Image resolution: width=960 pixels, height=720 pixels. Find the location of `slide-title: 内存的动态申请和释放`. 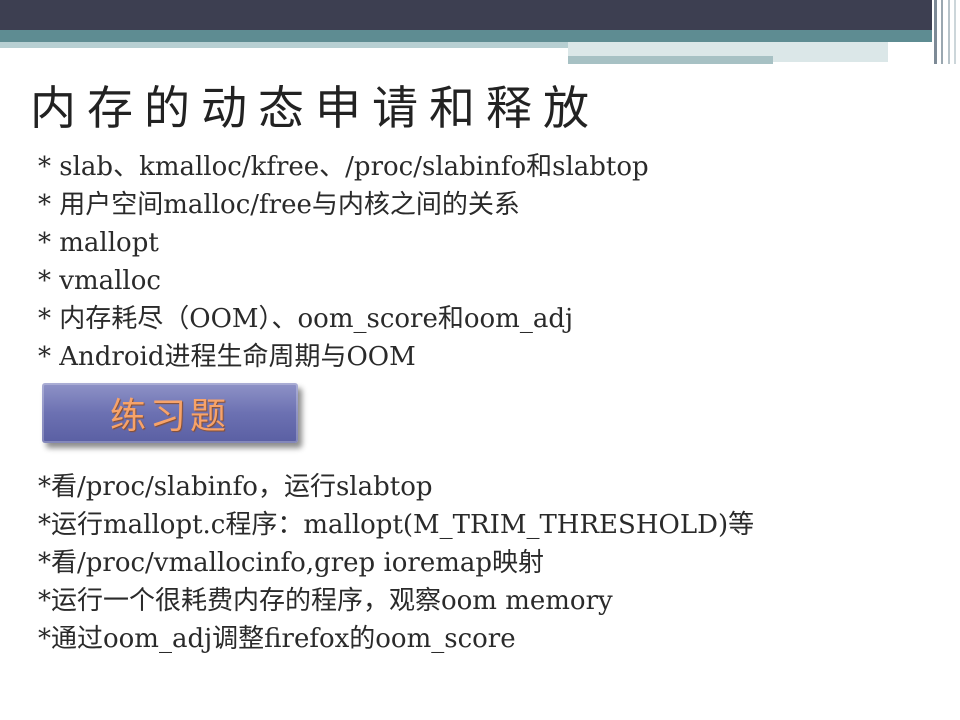

slide-title: 内存的动态申请和释放 is located at coordinates (315, 108).